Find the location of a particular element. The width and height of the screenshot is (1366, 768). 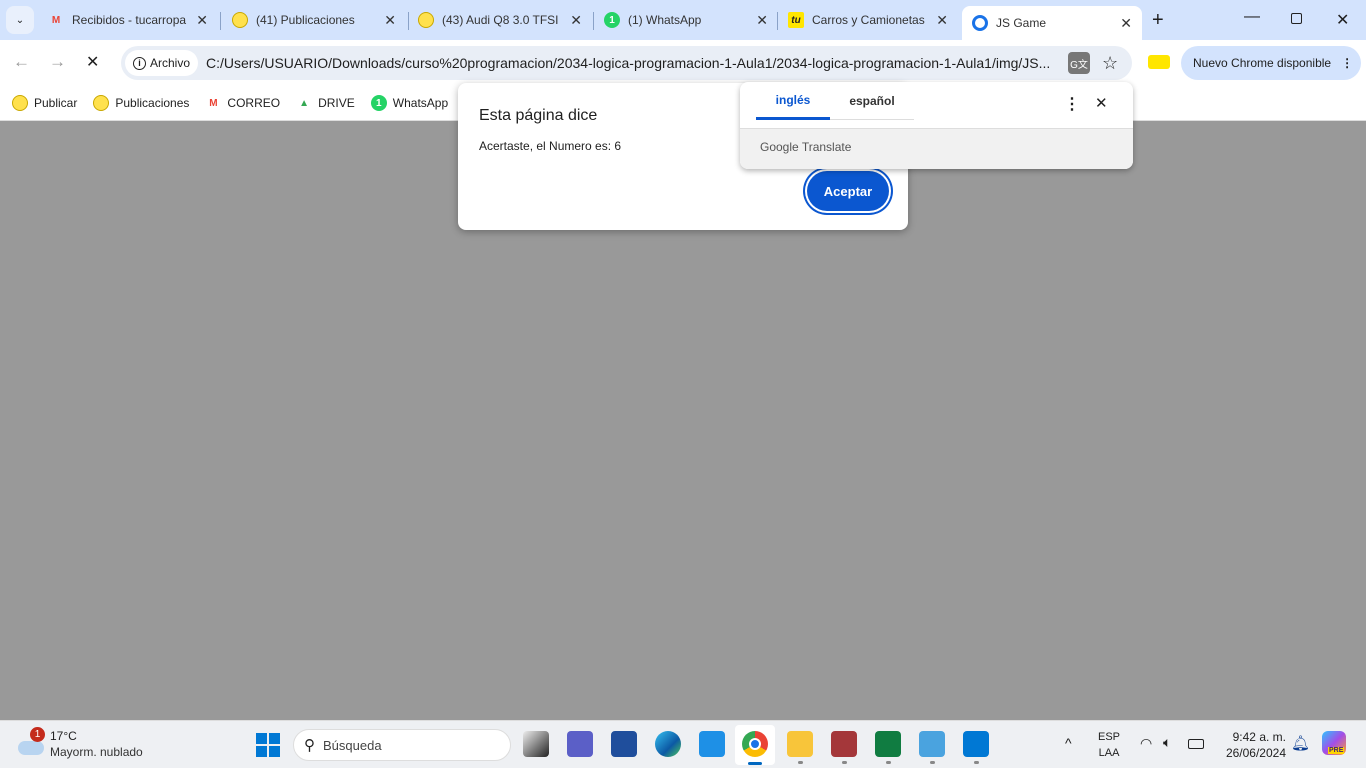

close-icon: ✕ is located at coordinates (1101, 103).